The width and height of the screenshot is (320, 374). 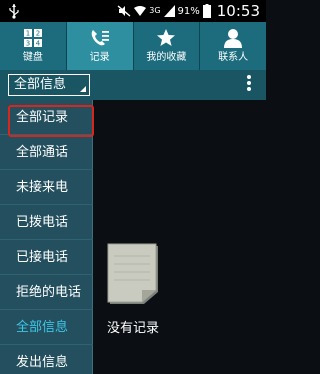 I want to click on tab-label: 键盘, so click(x=32, y=57).